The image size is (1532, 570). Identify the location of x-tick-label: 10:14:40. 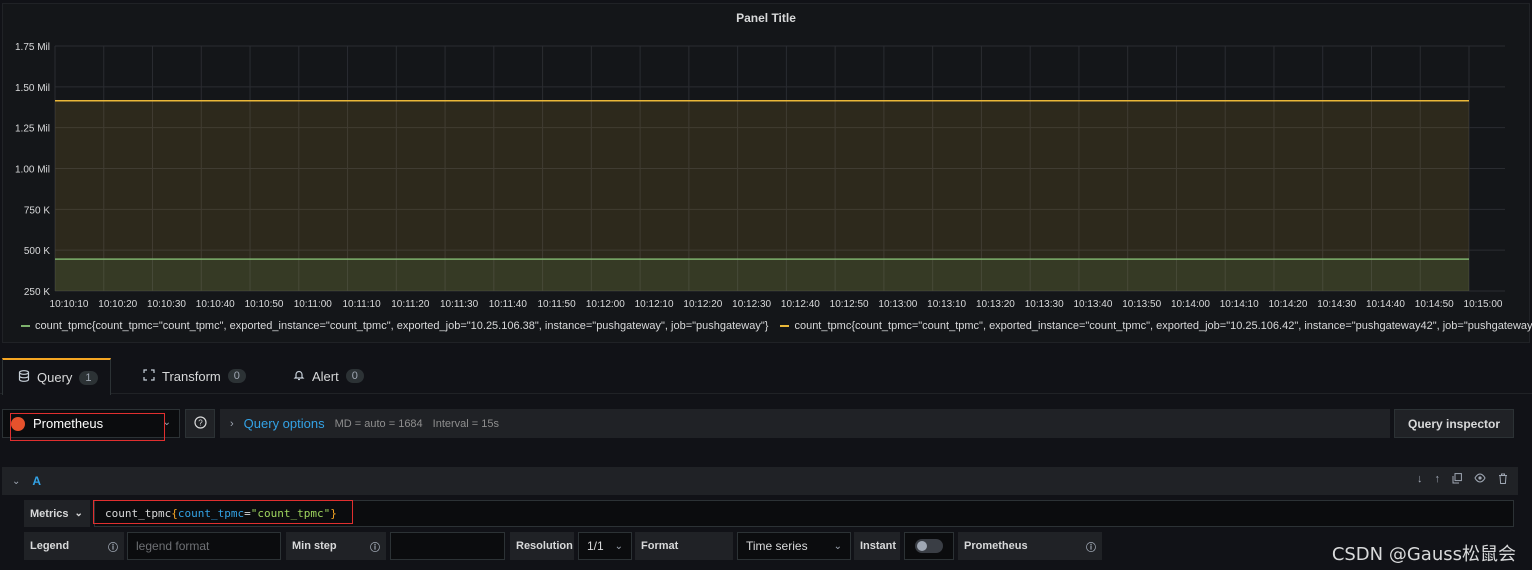
(1385, 304).